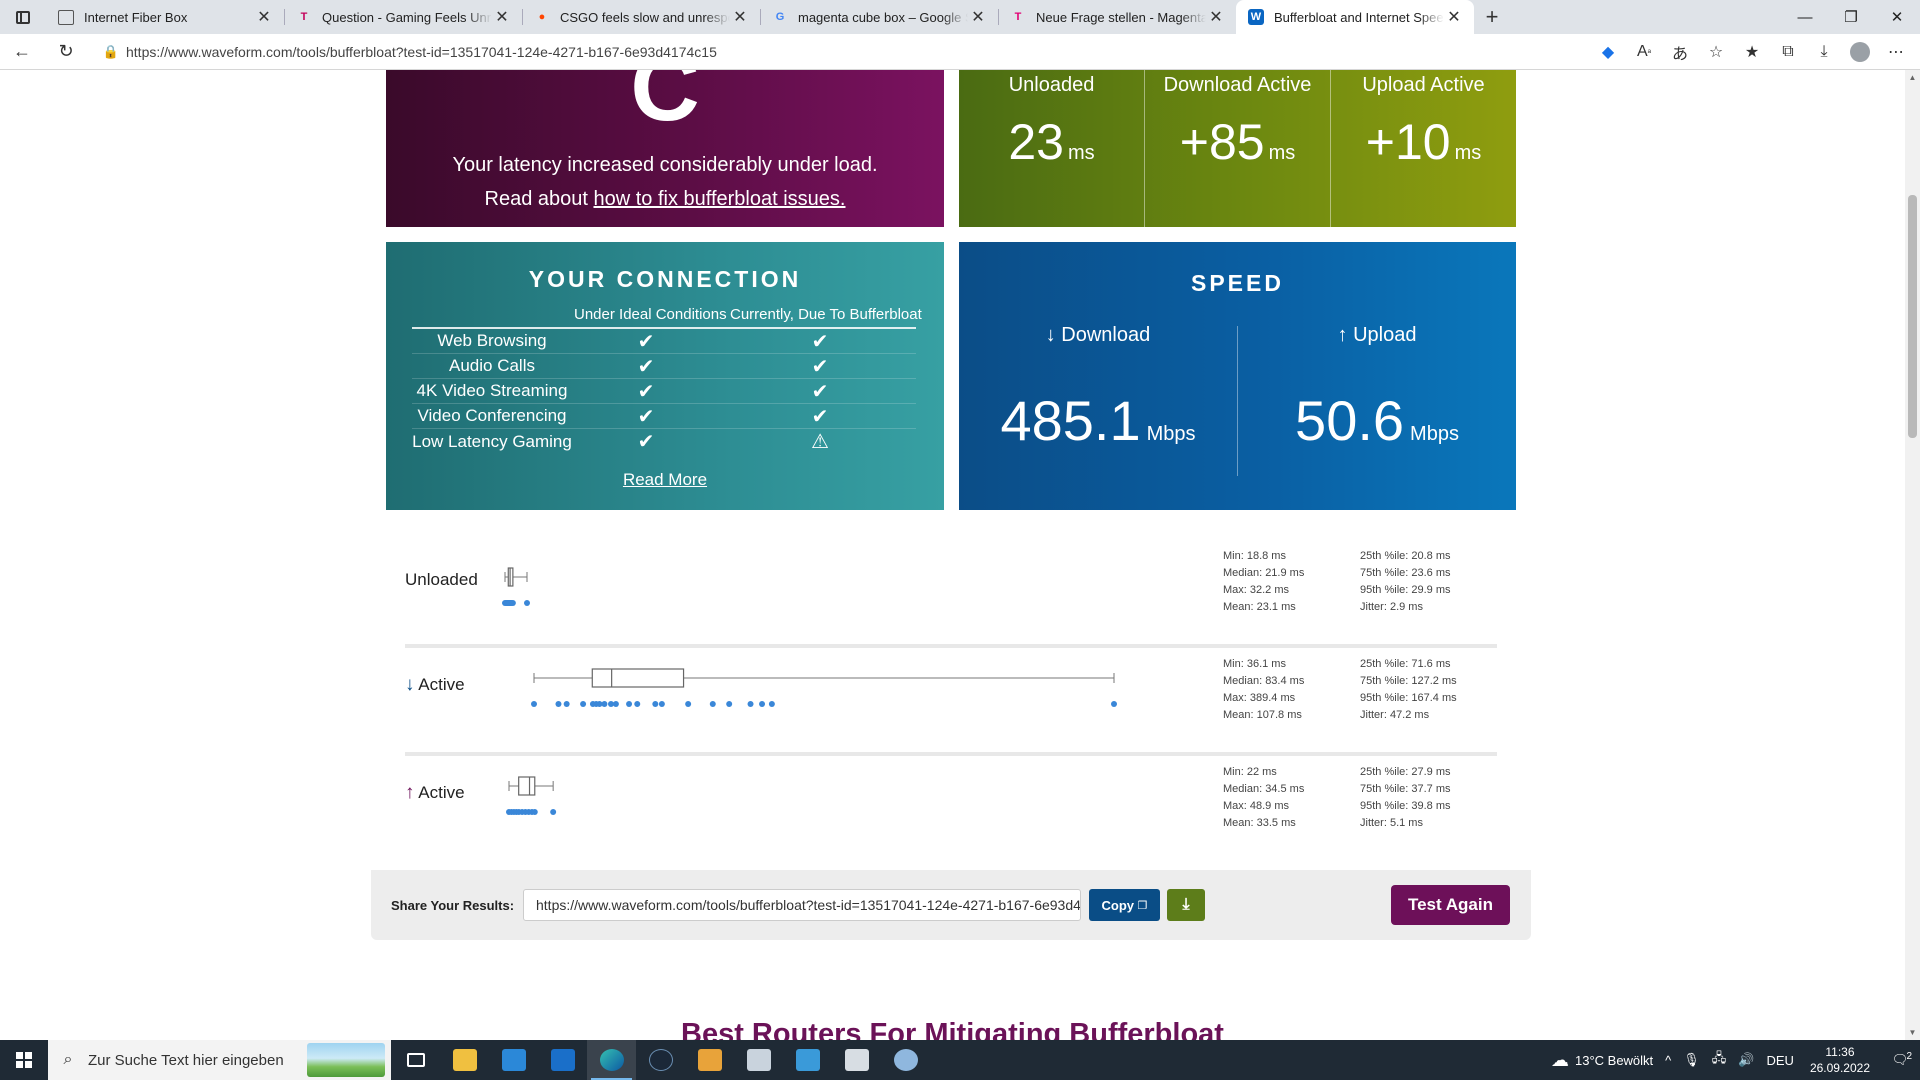 The height and width of the screenshot is (1080, 1920). I want to click on task-view-icon, so click(415, 1060).